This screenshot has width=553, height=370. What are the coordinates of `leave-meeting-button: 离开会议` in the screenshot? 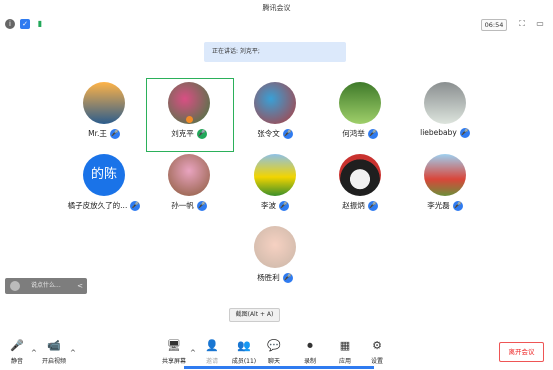 It's located at (521, 352).